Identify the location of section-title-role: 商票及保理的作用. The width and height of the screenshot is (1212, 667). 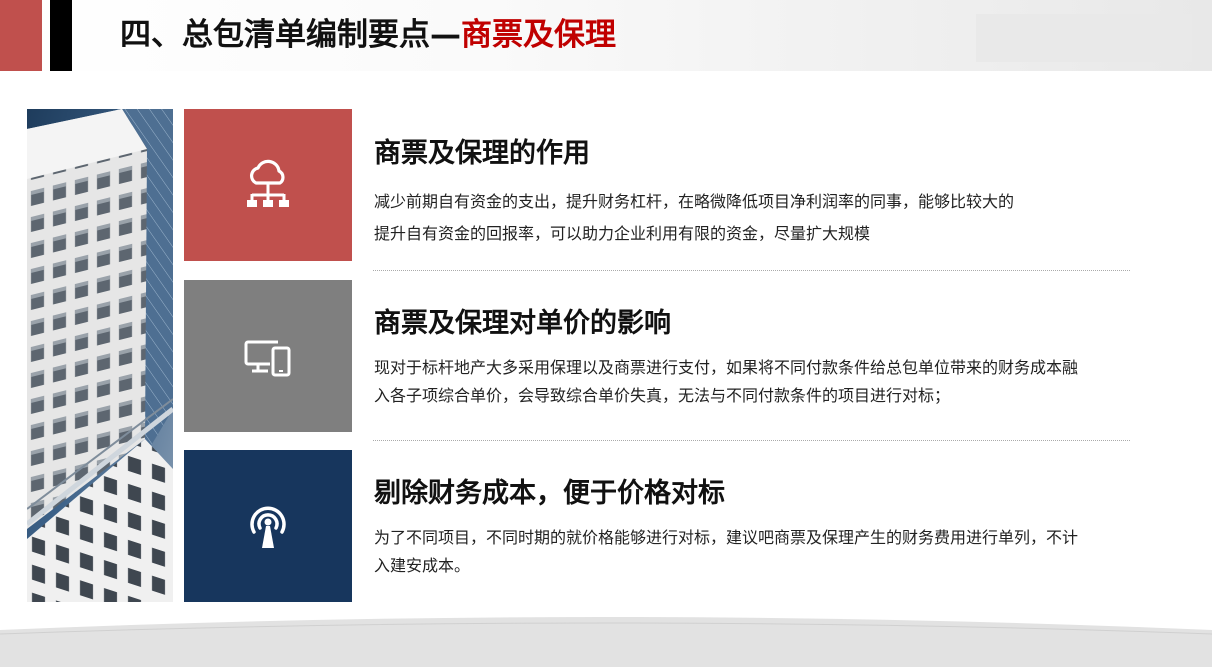
(482, 153).